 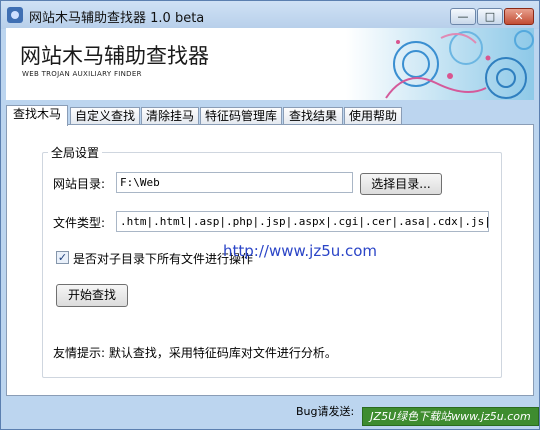 I want to click on app-icon, so click(x=15, y=15).